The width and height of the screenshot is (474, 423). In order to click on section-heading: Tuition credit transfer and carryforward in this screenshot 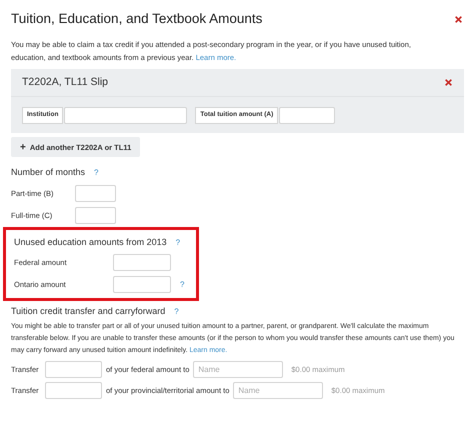, I will do `click(88, 311)`.